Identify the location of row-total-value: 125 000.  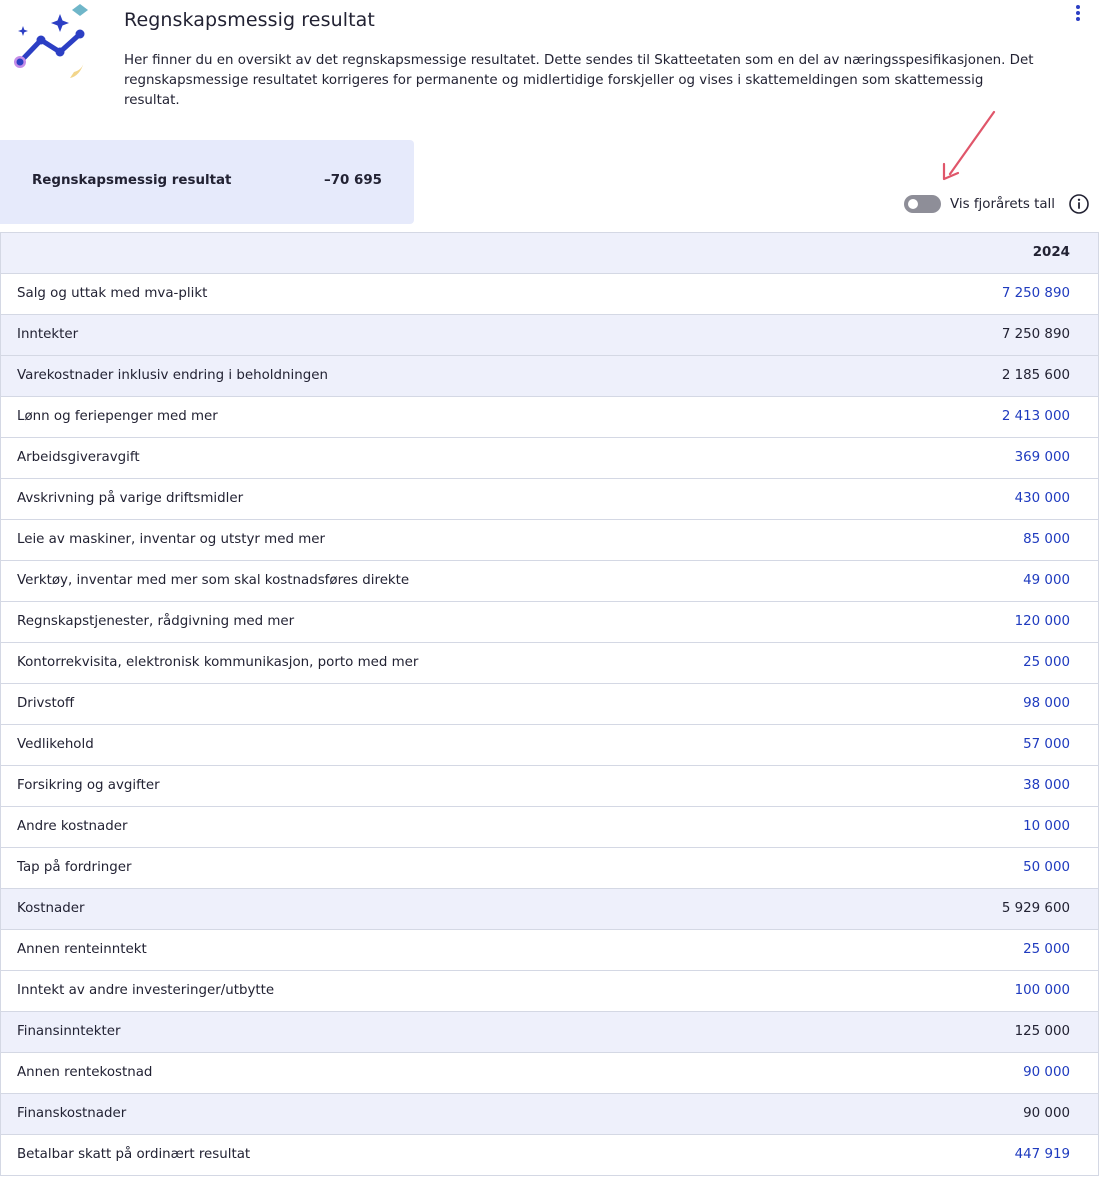
(1042, 1031).